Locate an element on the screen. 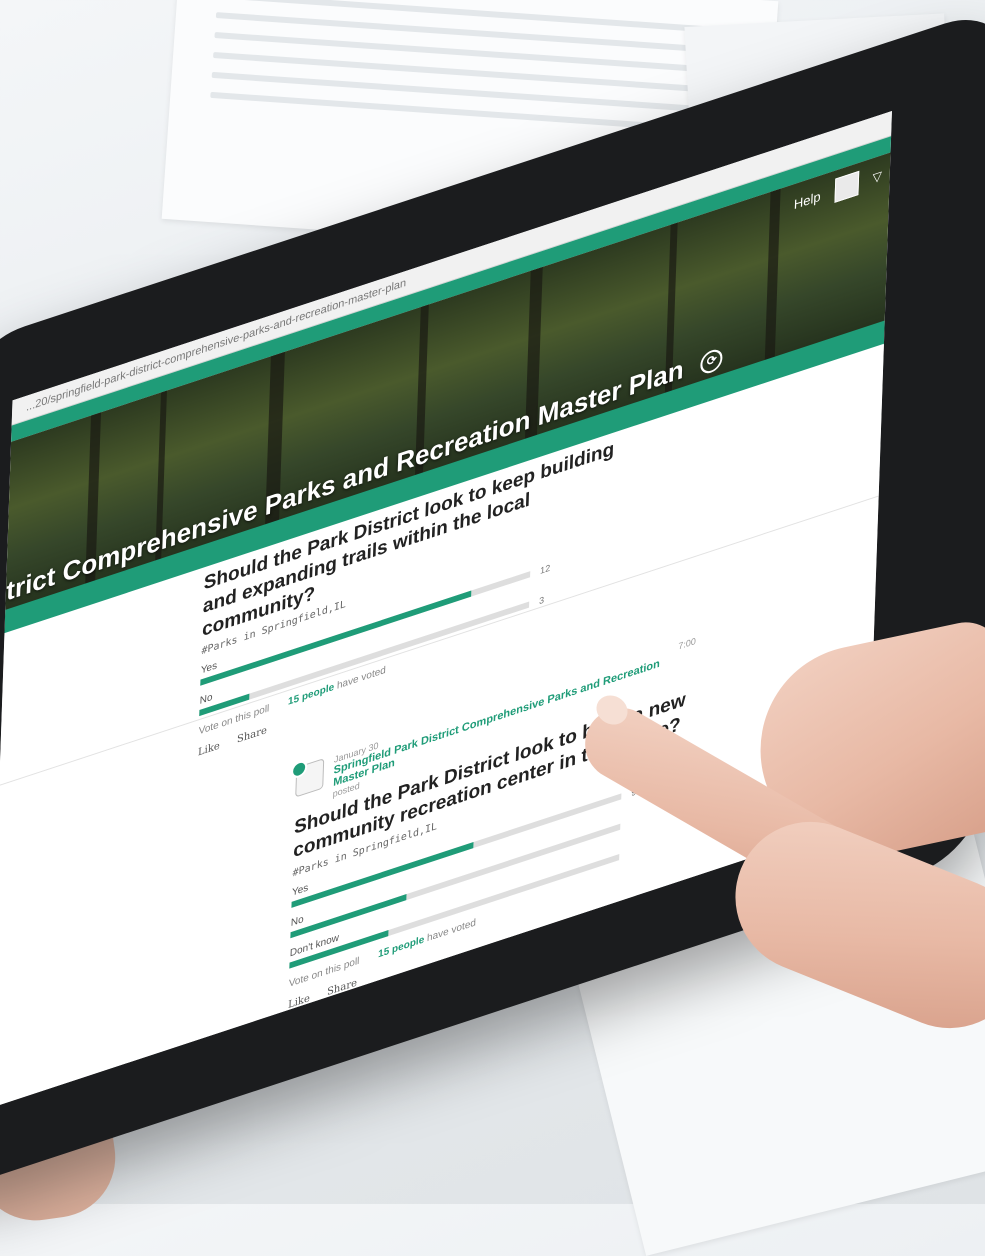 Image resolution: width=985 pixels, height=1256 pixels. avatar is located at coordinates (847, 186).